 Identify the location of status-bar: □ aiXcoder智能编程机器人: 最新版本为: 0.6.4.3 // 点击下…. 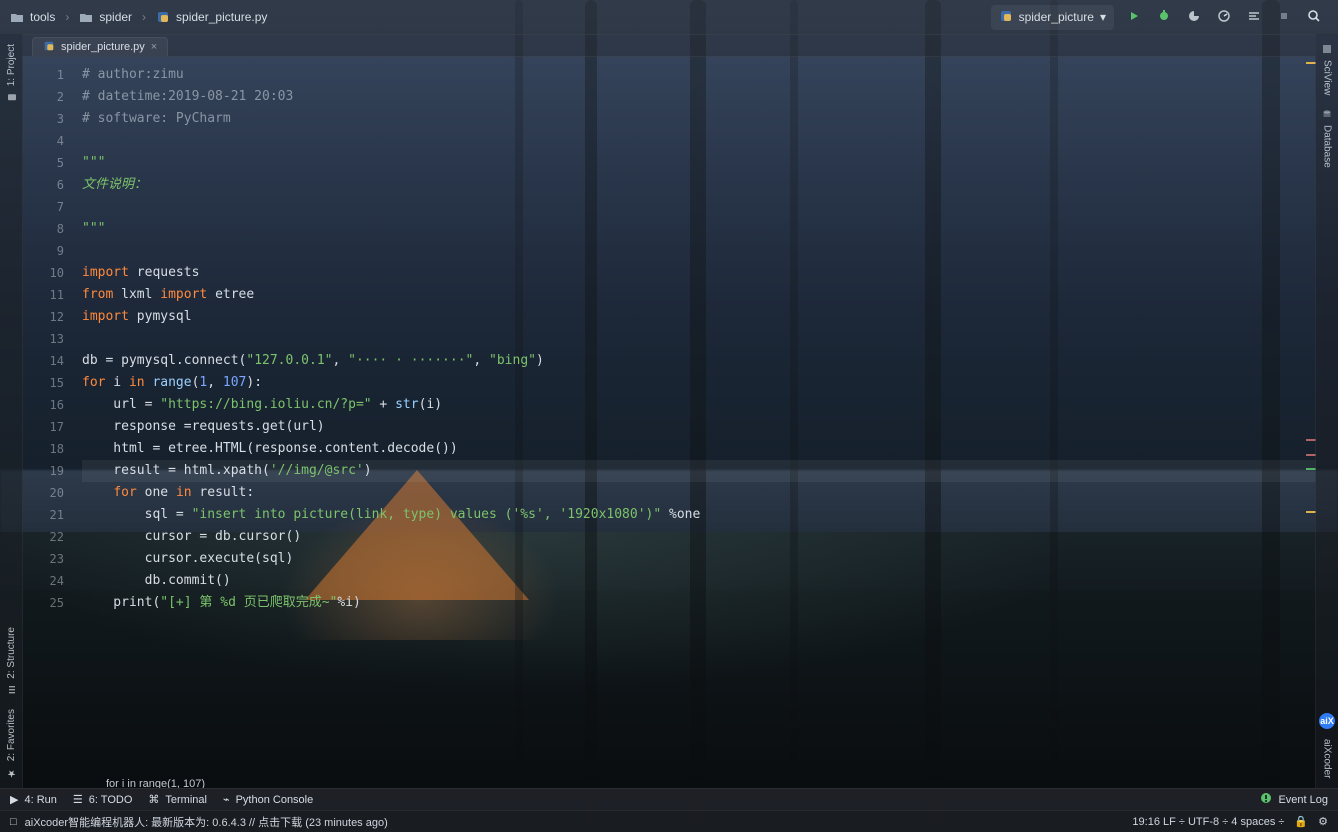
(669, 821).